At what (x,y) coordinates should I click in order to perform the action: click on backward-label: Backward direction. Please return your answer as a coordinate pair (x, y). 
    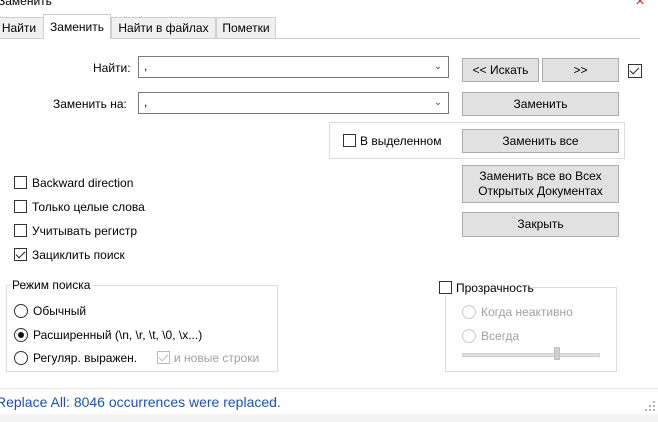
    Looking at the image, I should click on (83, 183).